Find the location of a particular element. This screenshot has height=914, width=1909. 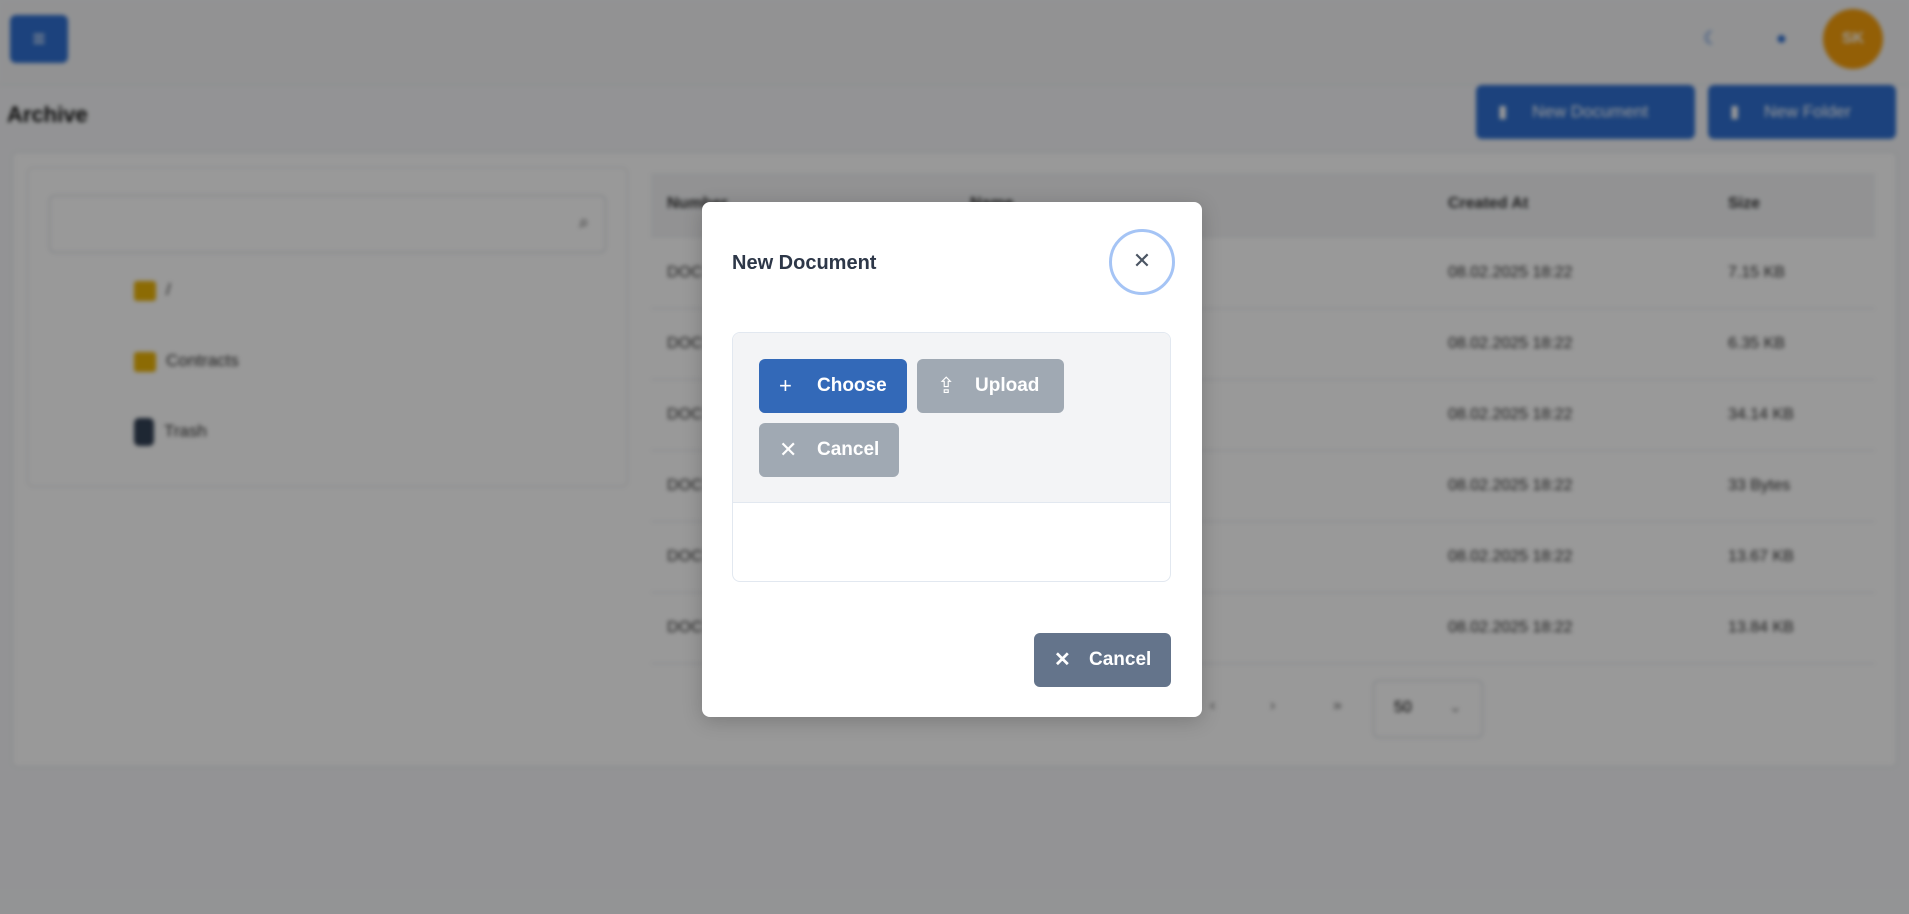

cancel-button: ✕ Cancel is located at coordinates (1102, 660).